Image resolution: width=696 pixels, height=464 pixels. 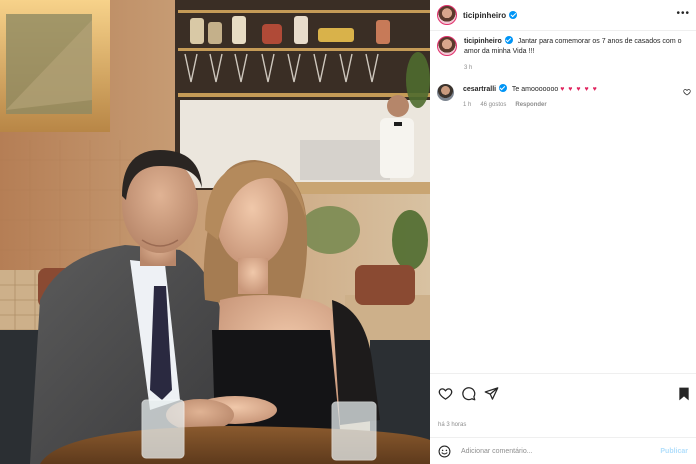 I want to click on caption-avatar, so click(x=447, y=46).